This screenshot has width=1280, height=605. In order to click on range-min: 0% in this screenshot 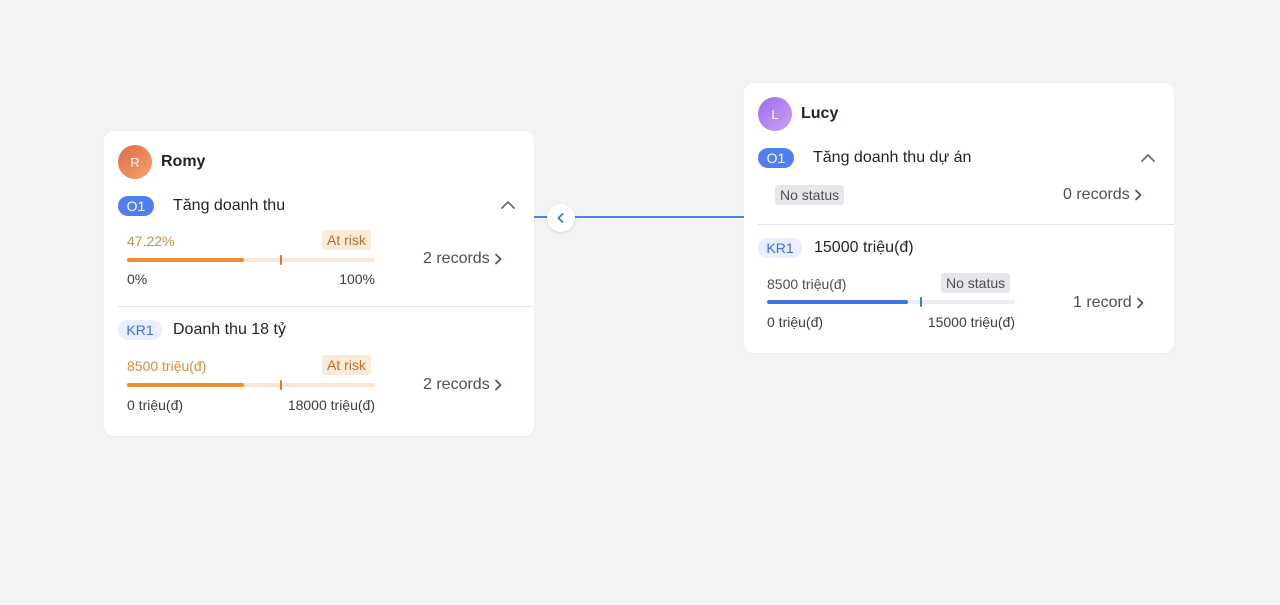, I will do `click(137, 279)`.